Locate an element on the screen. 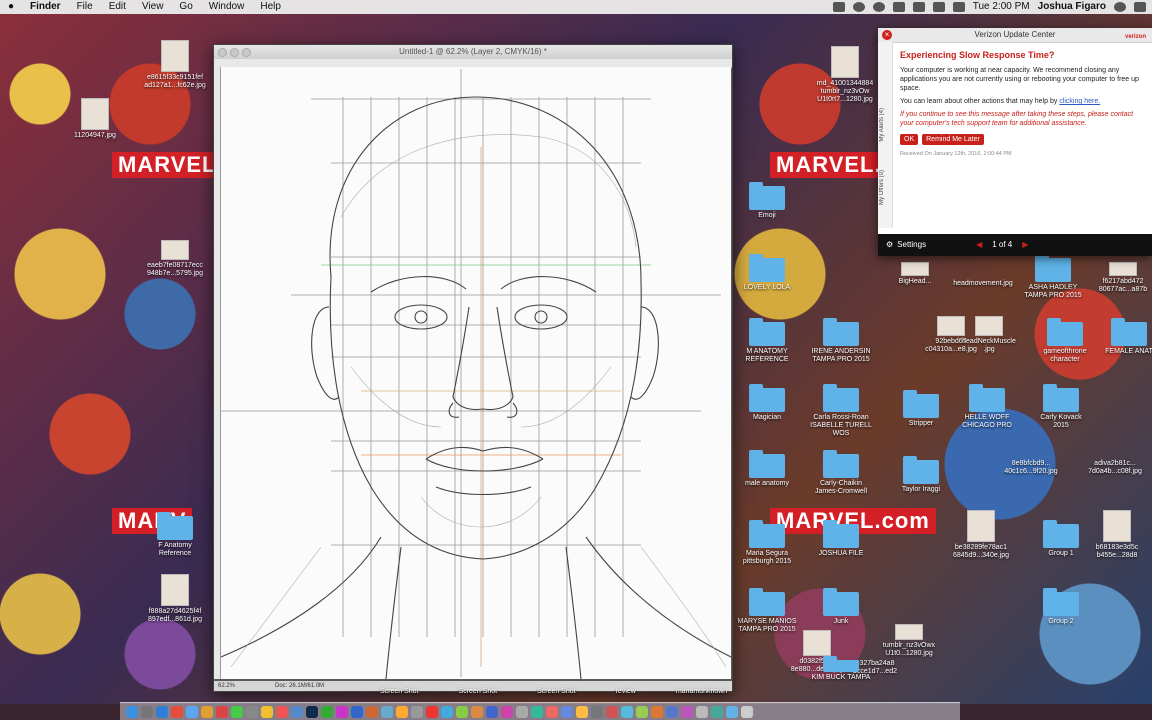 Image resolution: width=1152 pixels, height=720 pixels. menu-go: Go is located at coordinates (185, 7).